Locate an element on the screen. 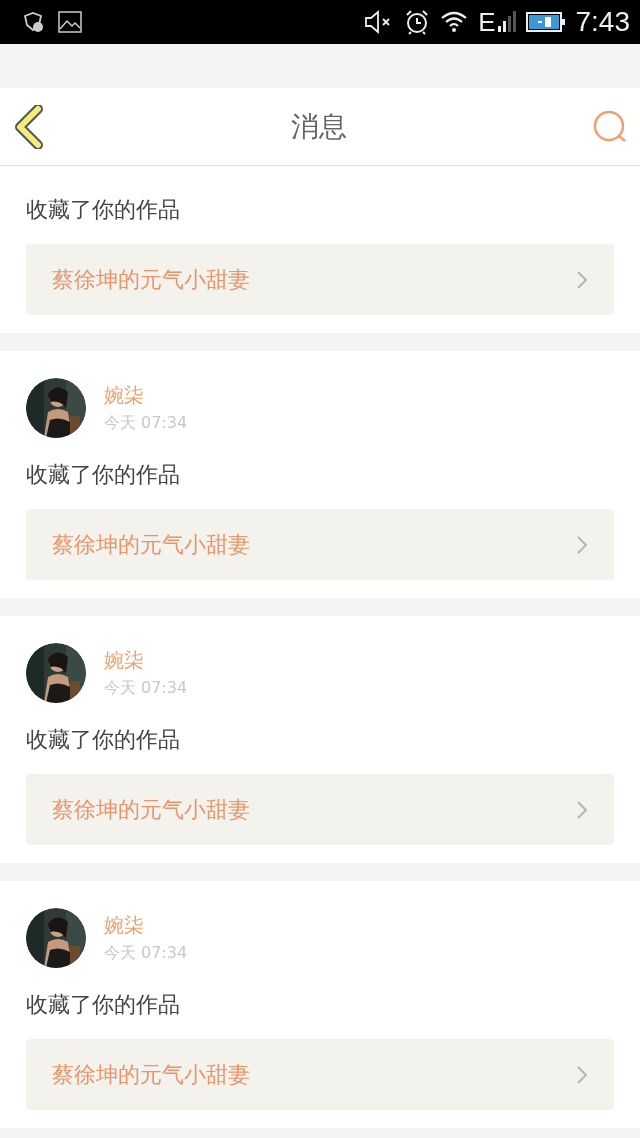 The width and height of the screenshot is (640, 1138). page-title: 消息 is located at coordinates (319, 126).